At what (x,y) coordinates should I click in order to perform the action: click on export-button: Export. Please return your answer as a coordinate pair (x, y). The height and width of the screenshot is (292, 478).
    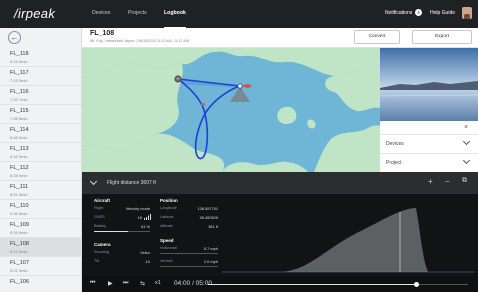
    Looking at the image, I should click on (442, 37).